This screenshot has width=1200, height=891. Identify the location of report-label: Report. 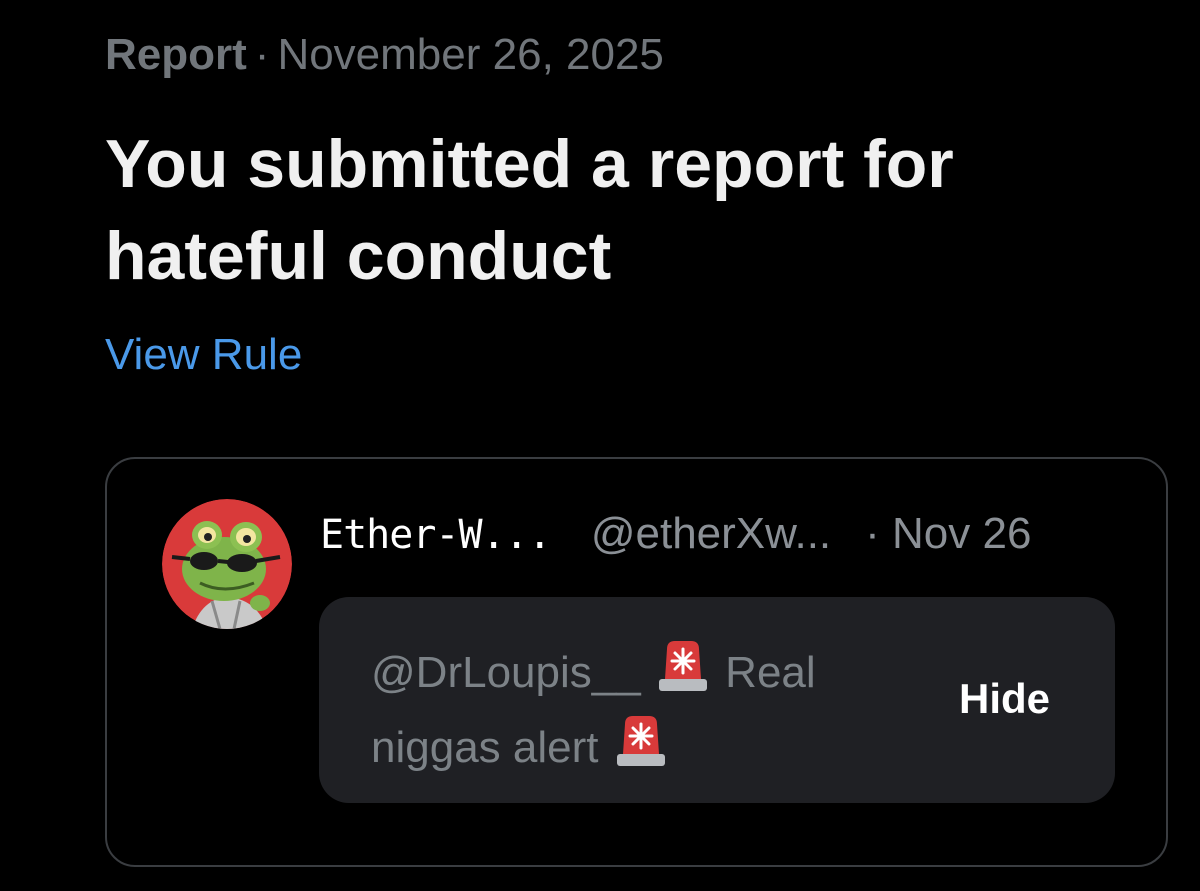
(176, 54).